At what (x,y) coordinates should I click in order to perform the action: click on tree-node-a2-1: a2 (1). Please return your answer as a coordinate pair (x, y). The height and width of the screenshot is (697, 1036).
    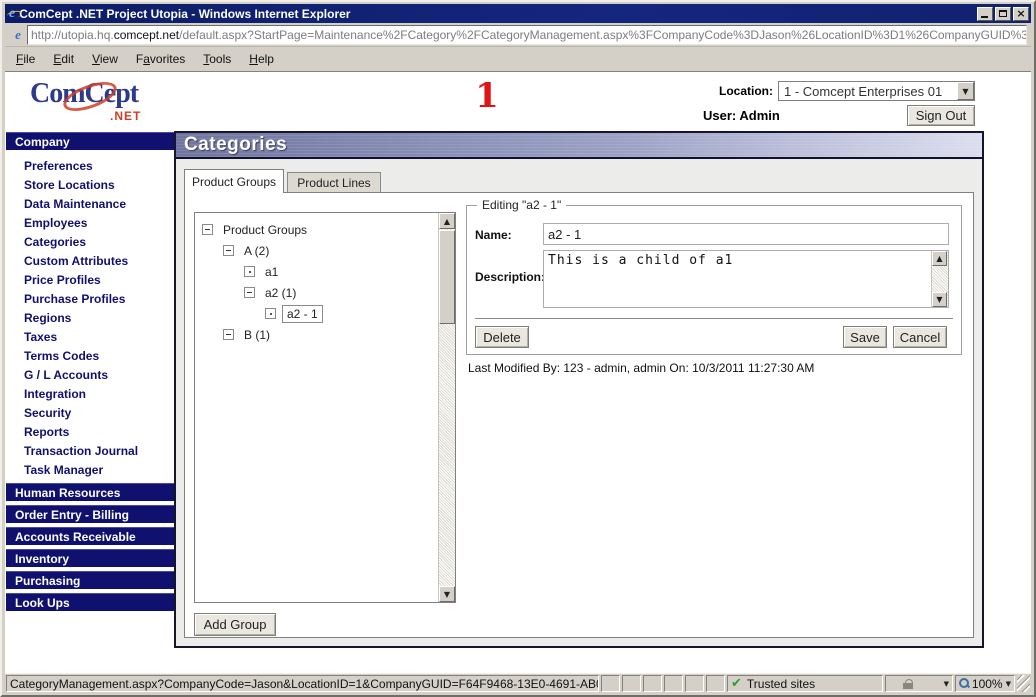
    Looking at the image, I should click on (316, 292).